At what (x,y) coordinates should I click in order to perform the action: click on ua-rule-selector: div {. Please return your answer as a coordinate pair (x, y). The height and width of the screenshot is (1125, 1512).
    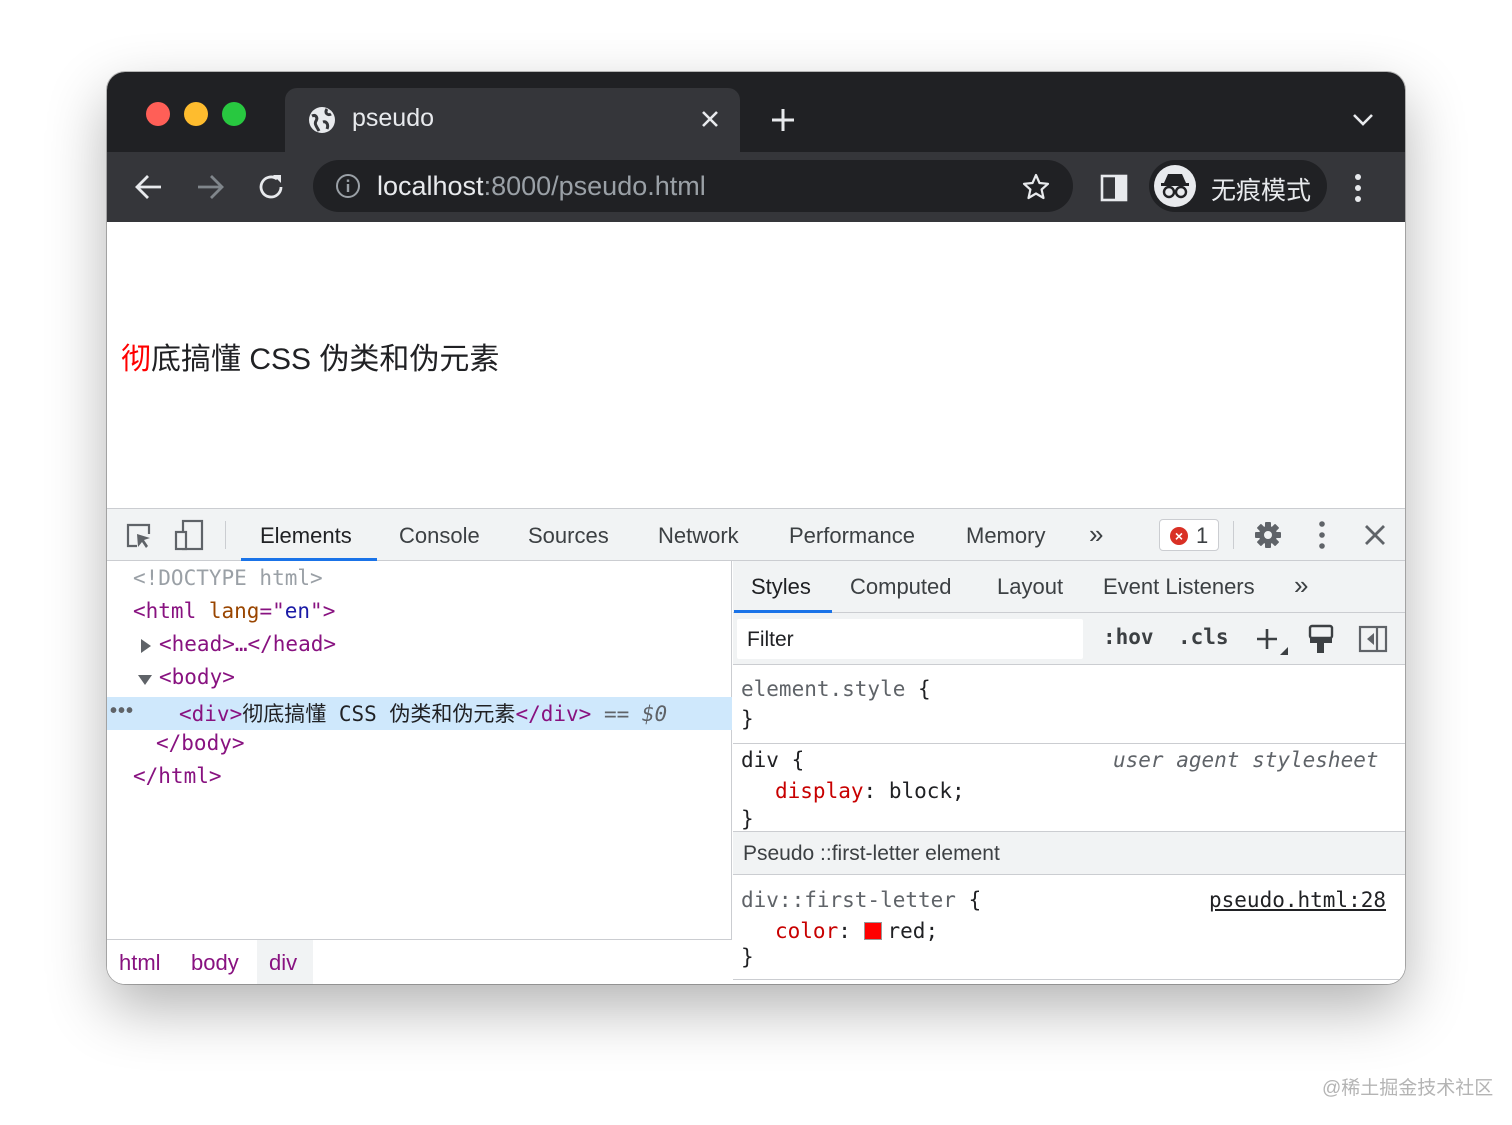
    Looking at the image, I should click on (772, 760).